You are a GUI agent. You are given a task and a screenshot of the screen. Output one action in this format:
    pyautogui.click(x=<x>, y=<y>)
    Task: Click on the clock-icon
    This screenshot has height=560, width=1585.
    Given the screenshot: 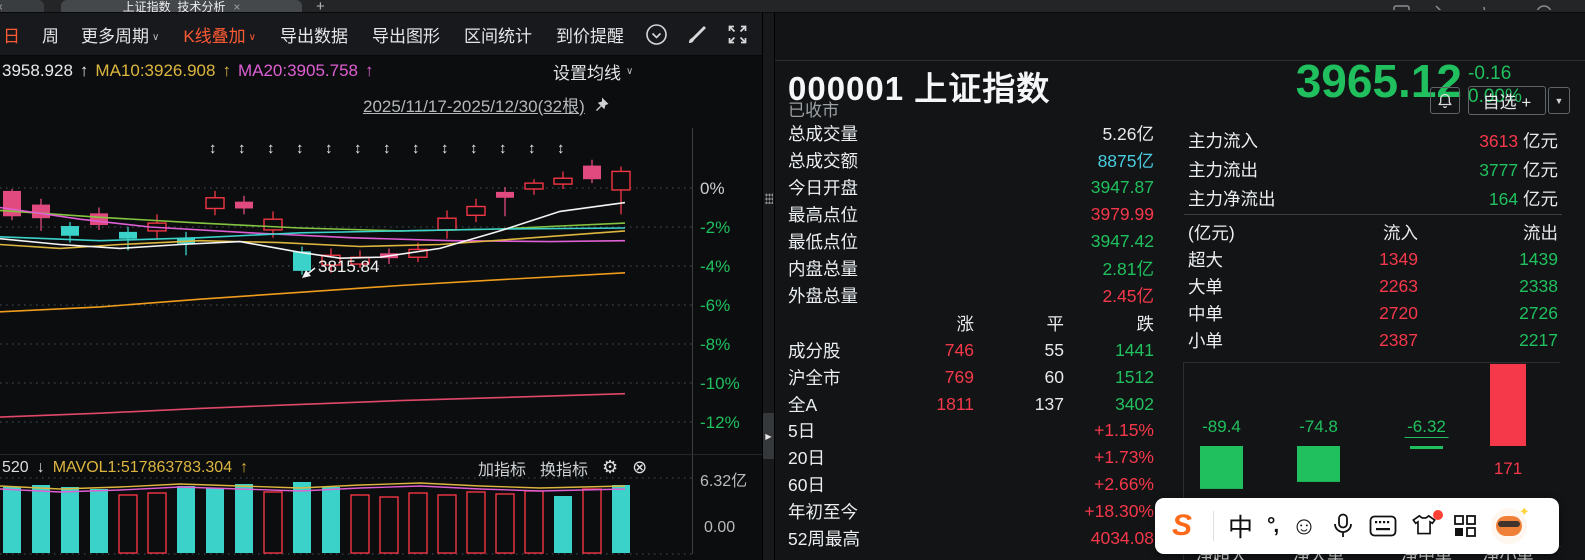 What is the action you would take?
    pyautogui.click(x=1544, y=7)
    